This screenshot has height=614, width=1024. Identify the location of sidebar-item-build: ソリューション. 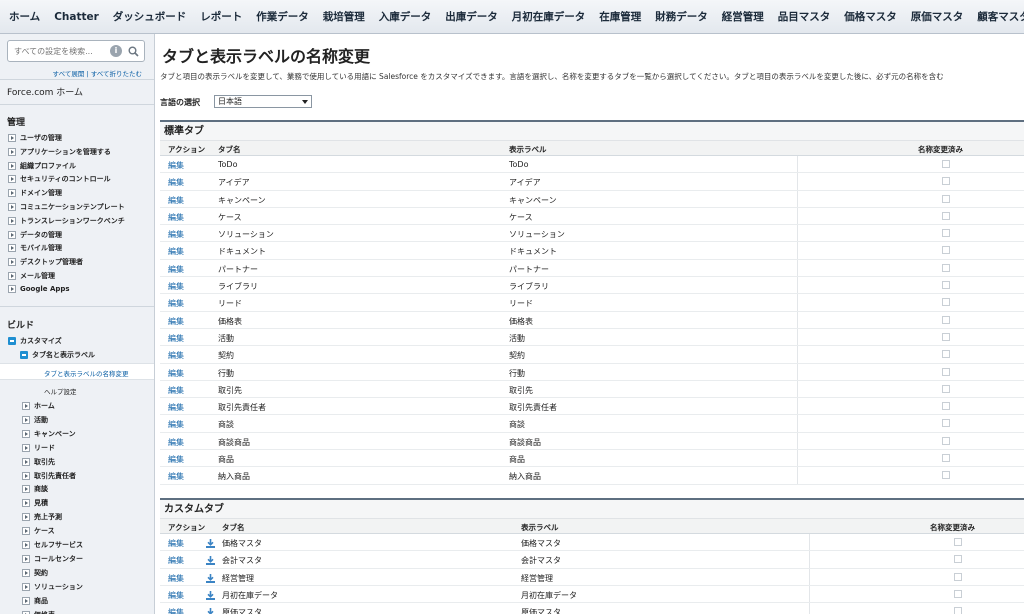
(52, 587).